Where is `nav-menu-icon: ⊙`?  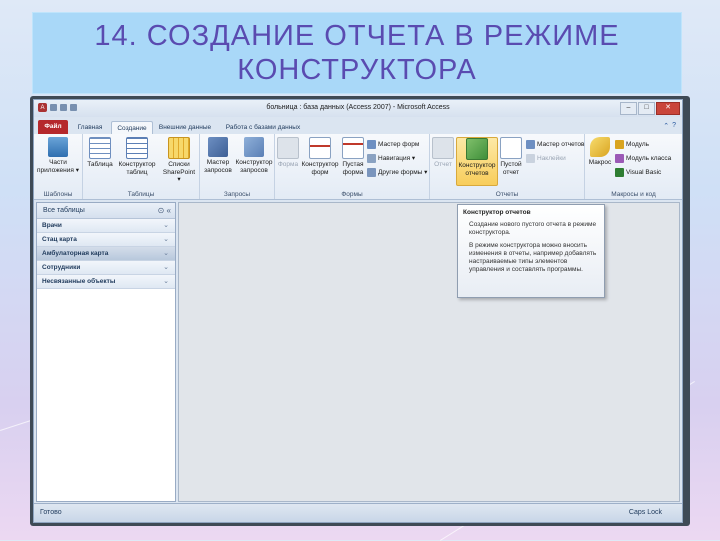
nav-menu-icon: ⊙ is located at coordinates (161, 210).